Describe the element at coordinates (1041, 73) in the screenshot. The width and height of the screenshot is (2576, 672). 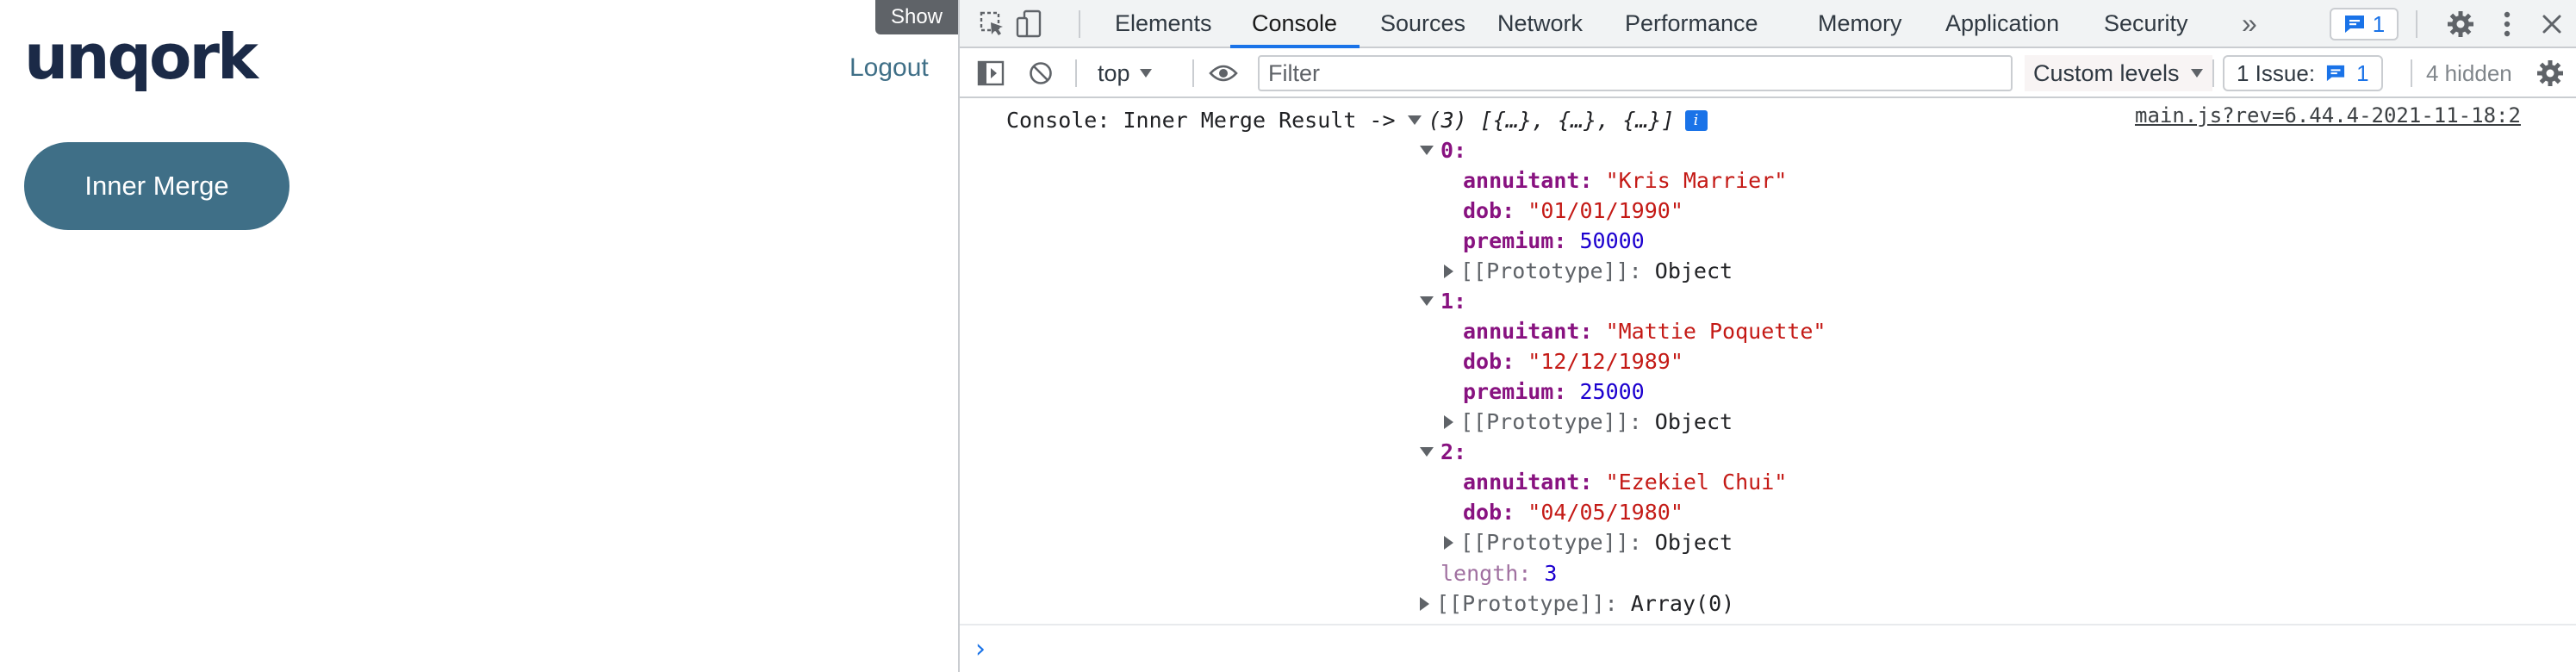
I see `clear-console-icon` at that location.